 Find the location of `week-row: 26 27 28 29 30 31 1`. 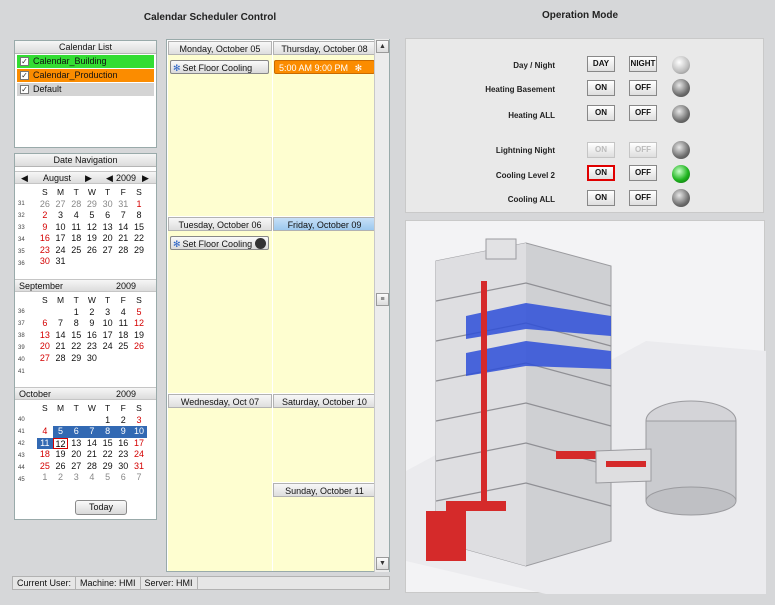

week-row: 26 27 28 29 30 31 1 is located at coordinates (90, 203).